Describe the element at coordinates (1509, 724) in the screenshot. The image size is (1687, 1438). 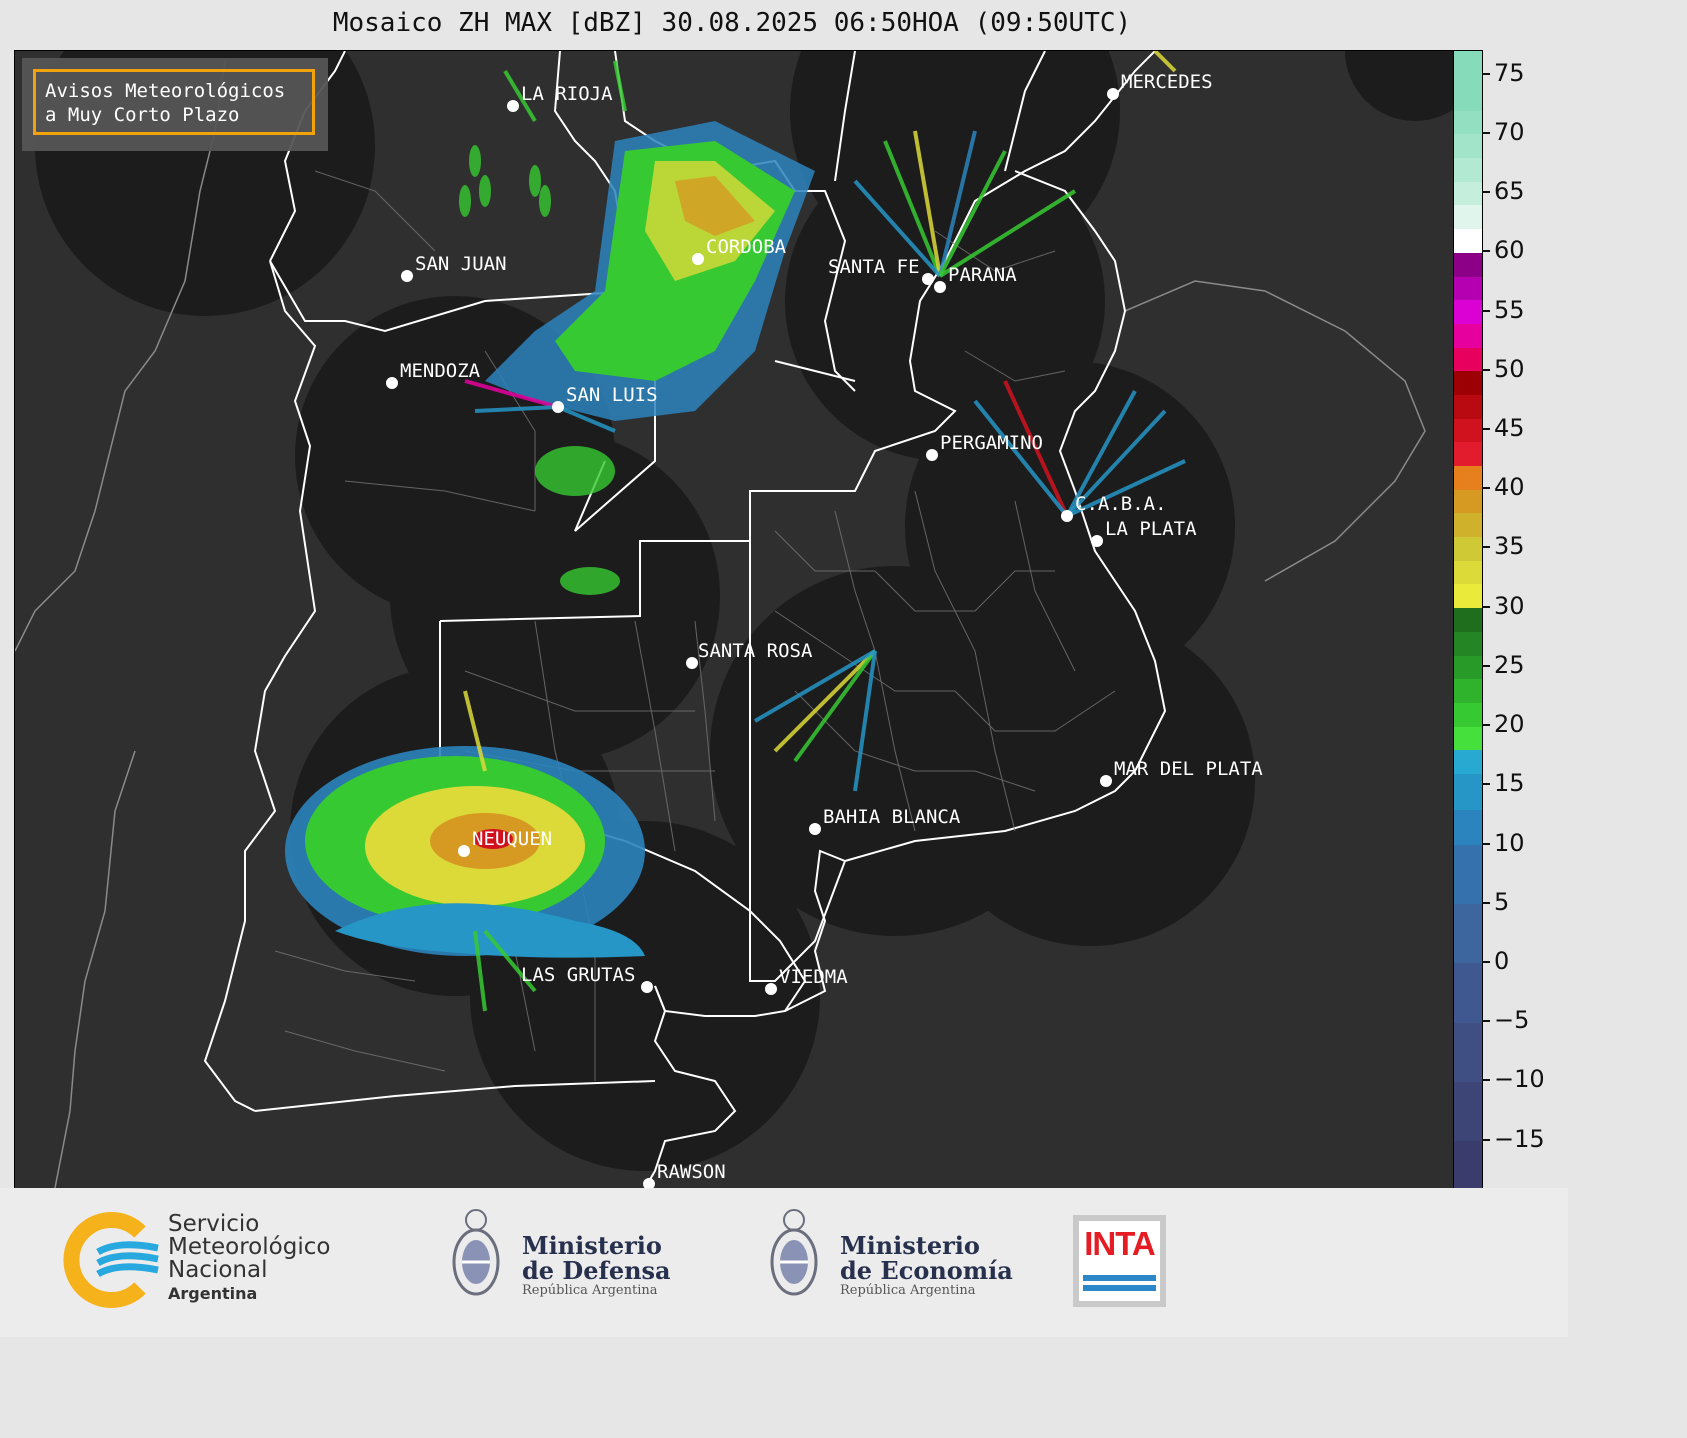
I see `colorbar-tick-label: 20` at that location.